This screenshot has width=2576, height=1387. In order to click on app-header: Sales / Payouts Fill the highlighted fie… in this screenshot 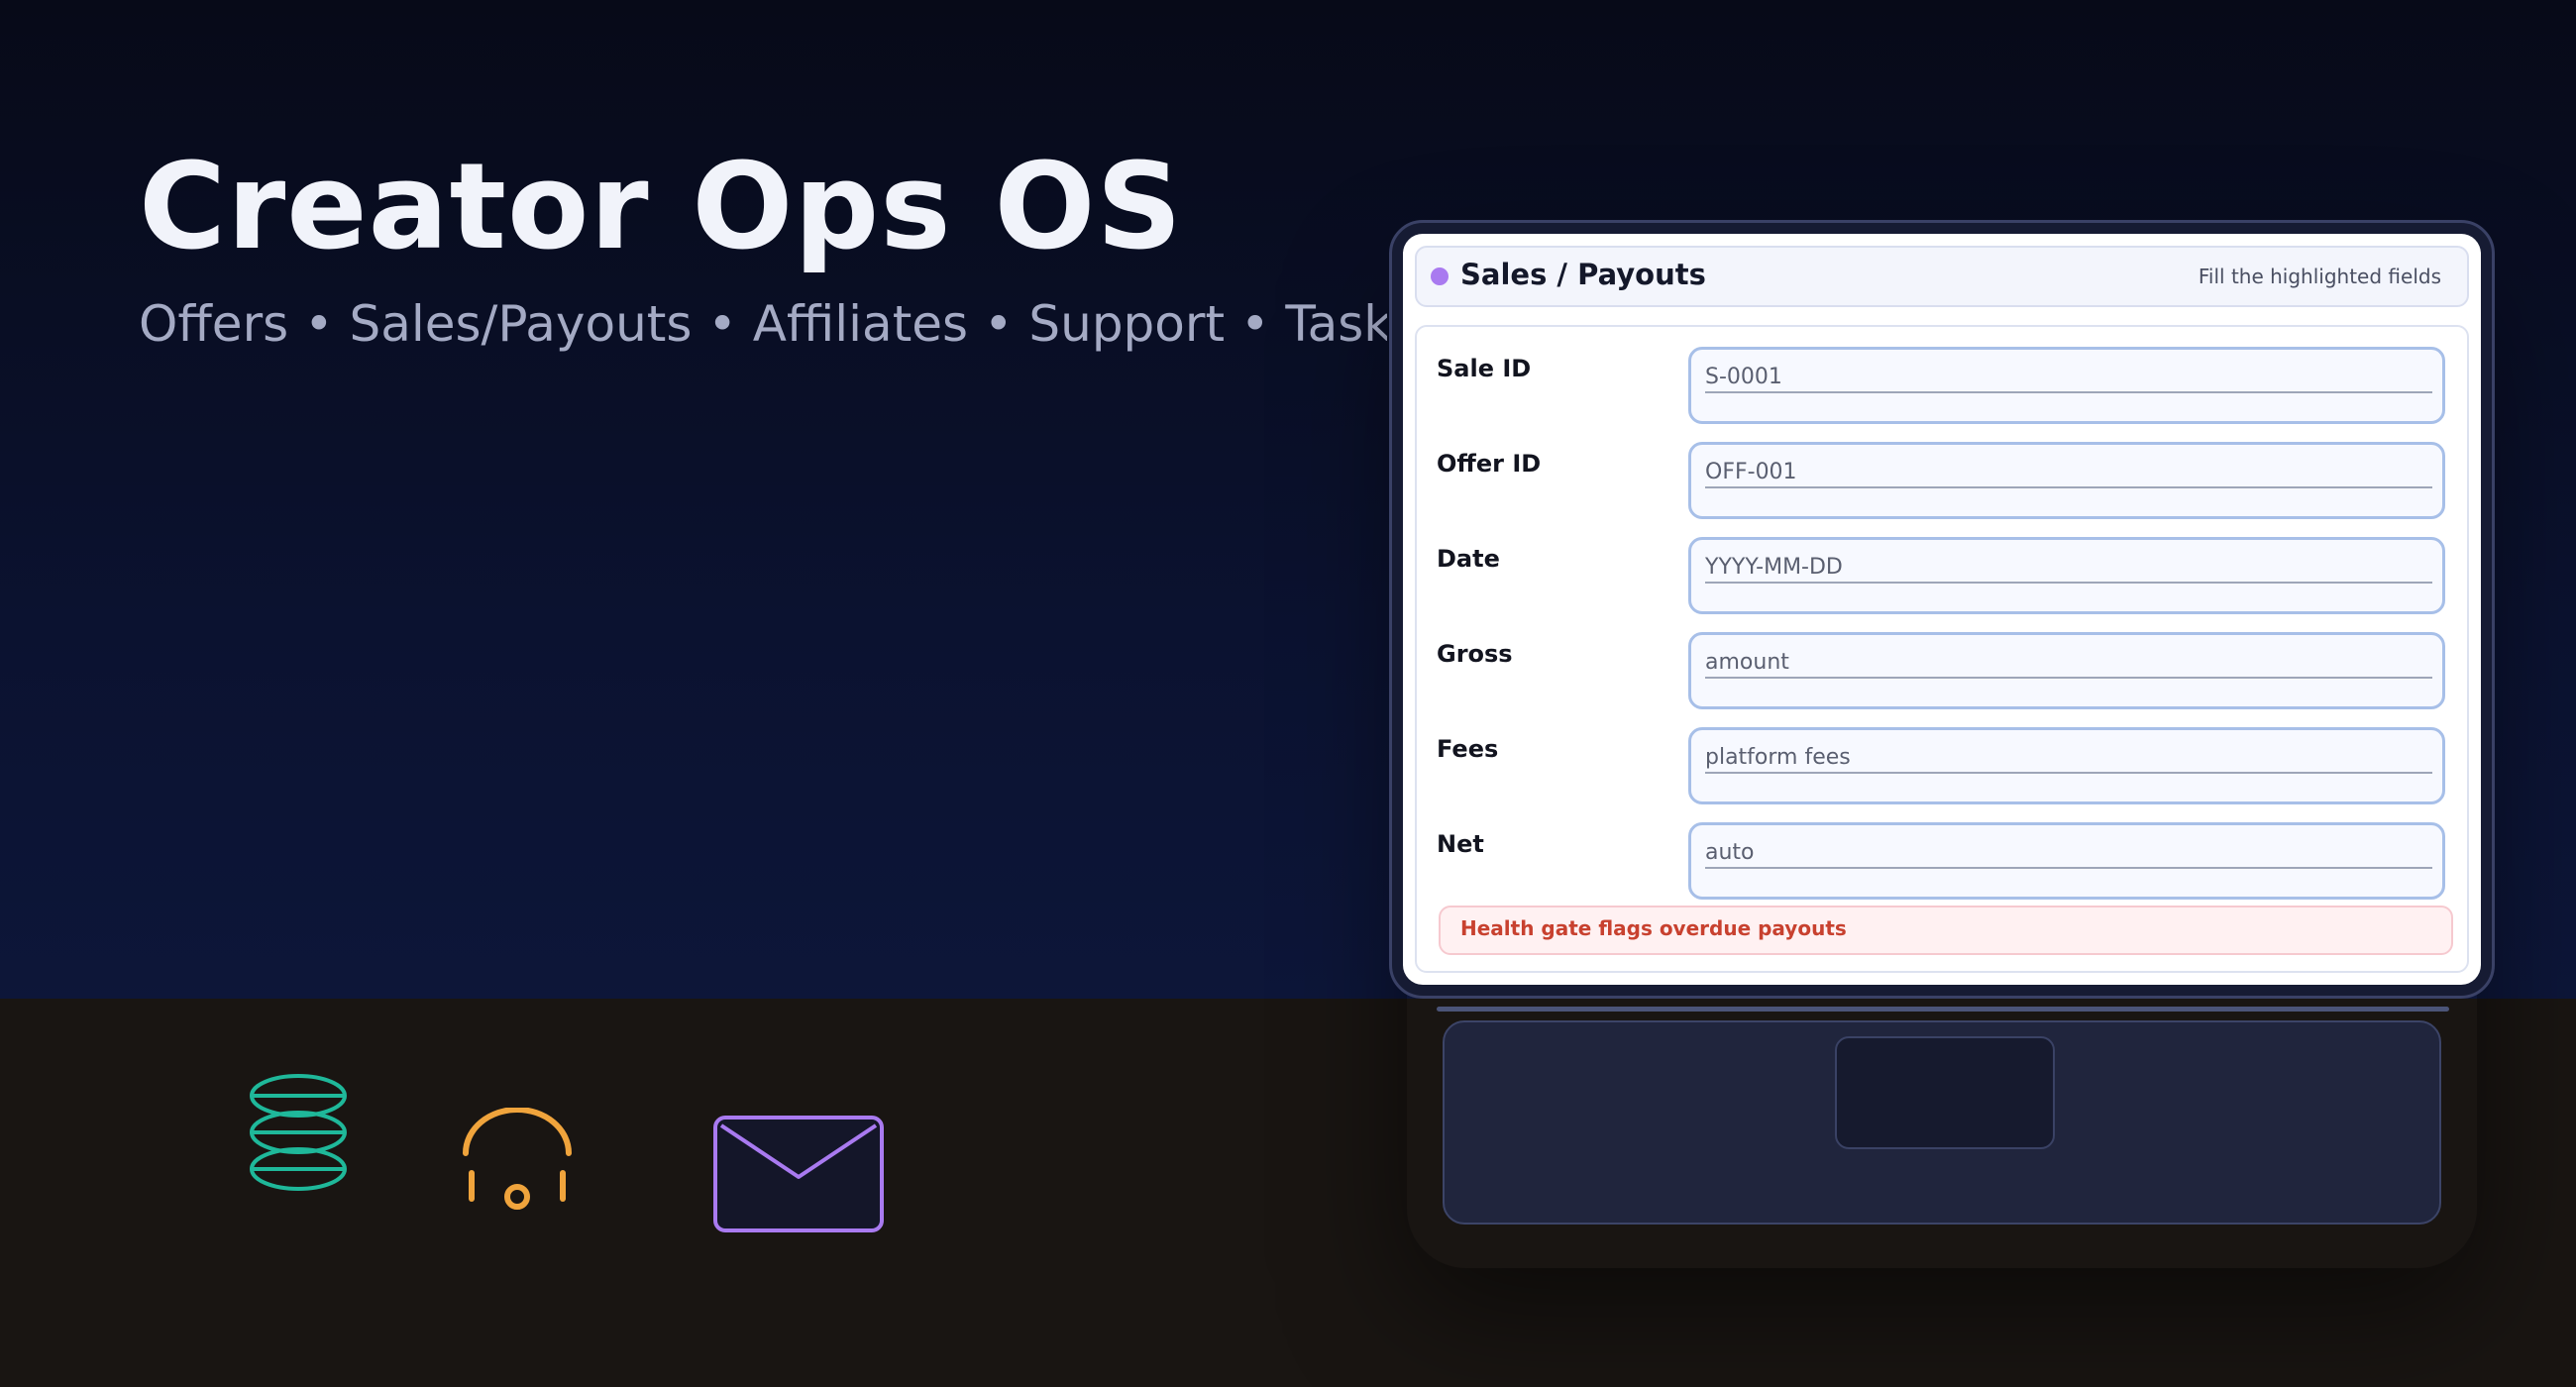, I will do `click(1942, 276)`.